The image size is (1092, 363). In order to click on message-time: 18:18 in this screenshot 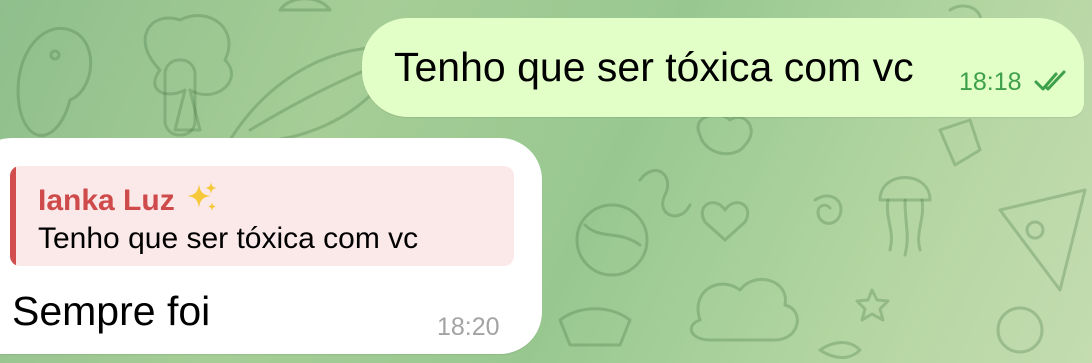, I will do `click(990, 82)`.